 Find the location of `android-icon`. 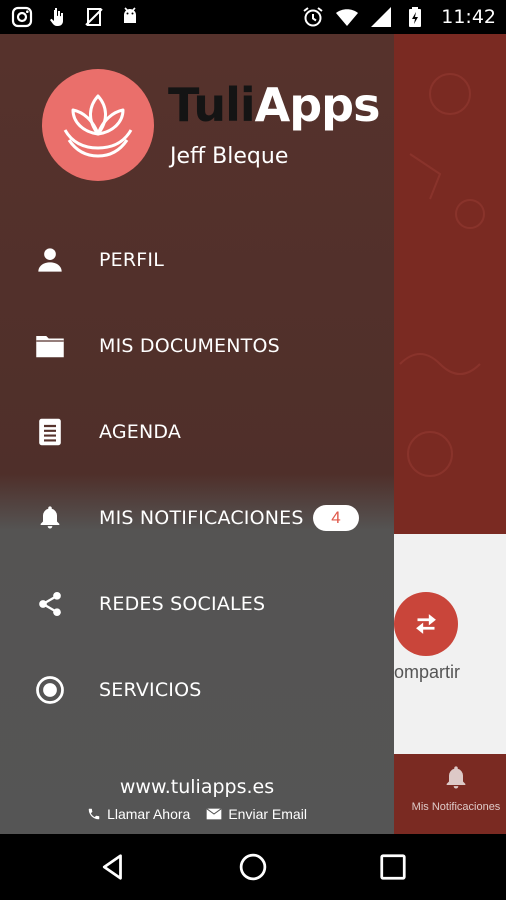

android-icon is located at coordinates (130, 15).